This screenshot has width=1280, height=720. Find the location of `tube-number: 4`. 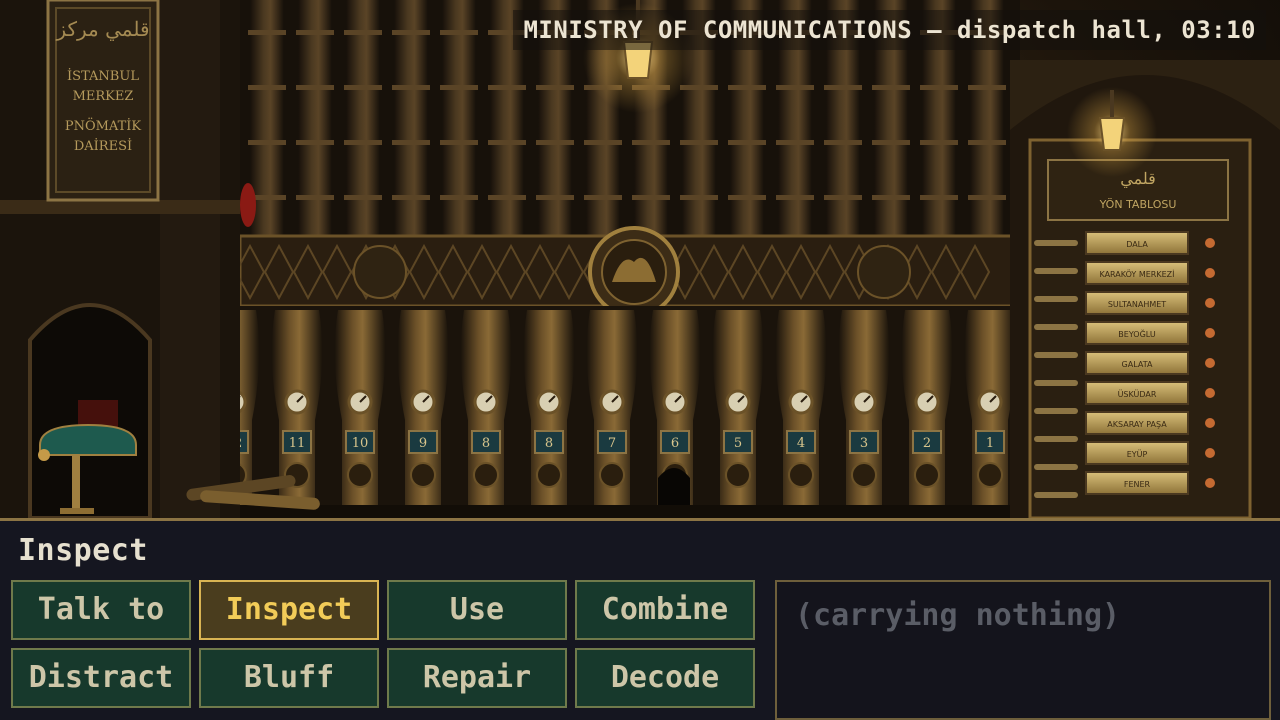

tube-number: 4 is located at coordinates (801, 443).